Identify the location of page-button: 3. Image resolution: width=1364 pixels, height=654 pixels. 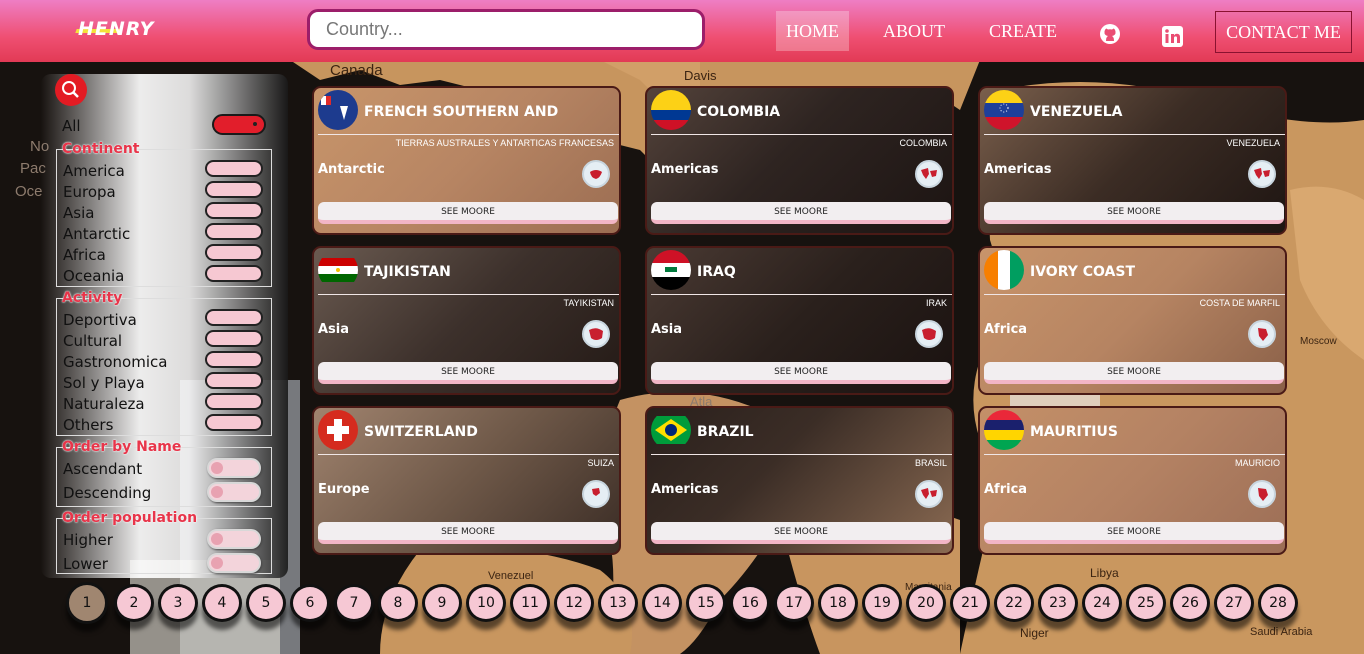
(178, 603).